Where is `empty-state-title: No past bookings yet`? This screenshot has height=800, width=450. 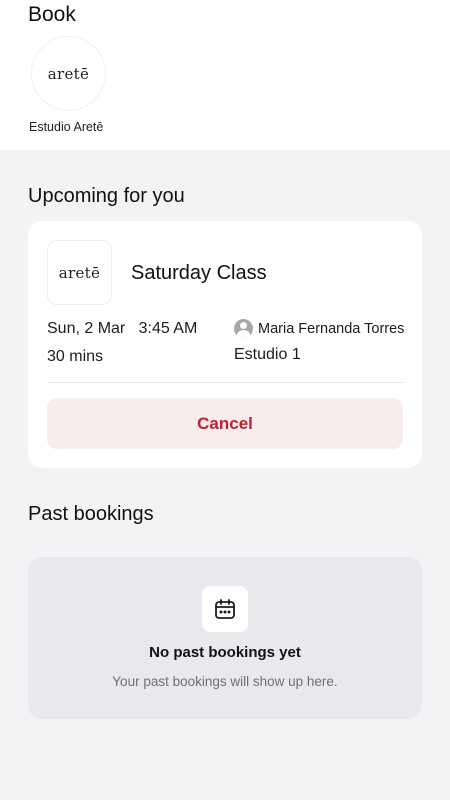 empty-state-title: No past bookings yet is located at coordinates (225, 652).